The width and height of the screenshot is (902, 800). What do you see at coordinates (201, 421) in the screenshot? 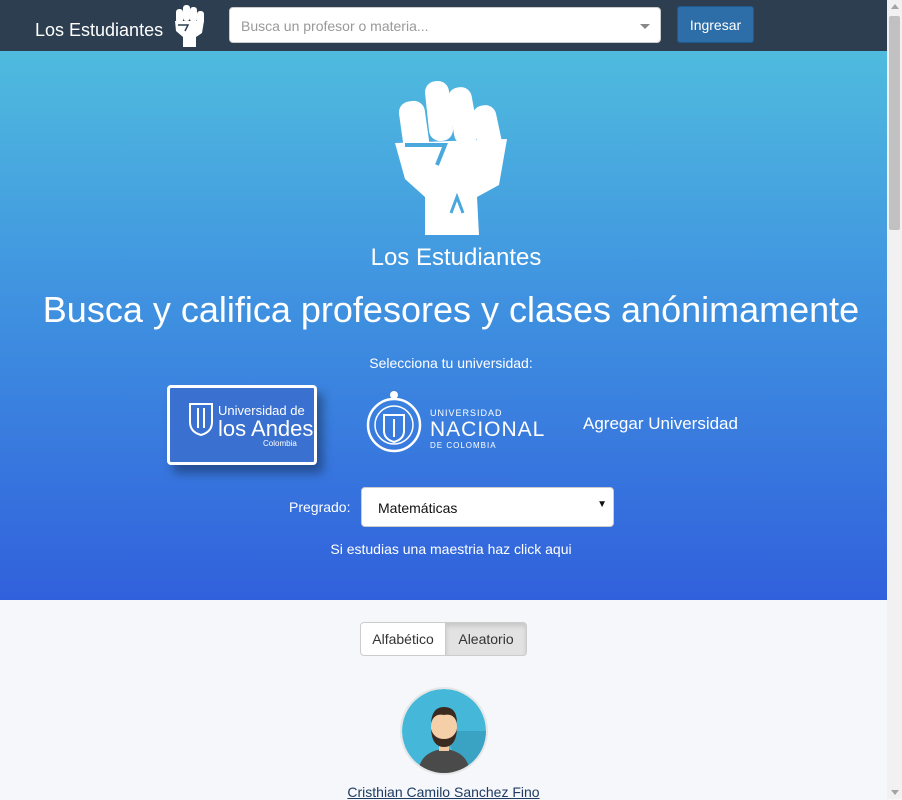
I see `andes-seal-icon` at bounding box center [201, 421].